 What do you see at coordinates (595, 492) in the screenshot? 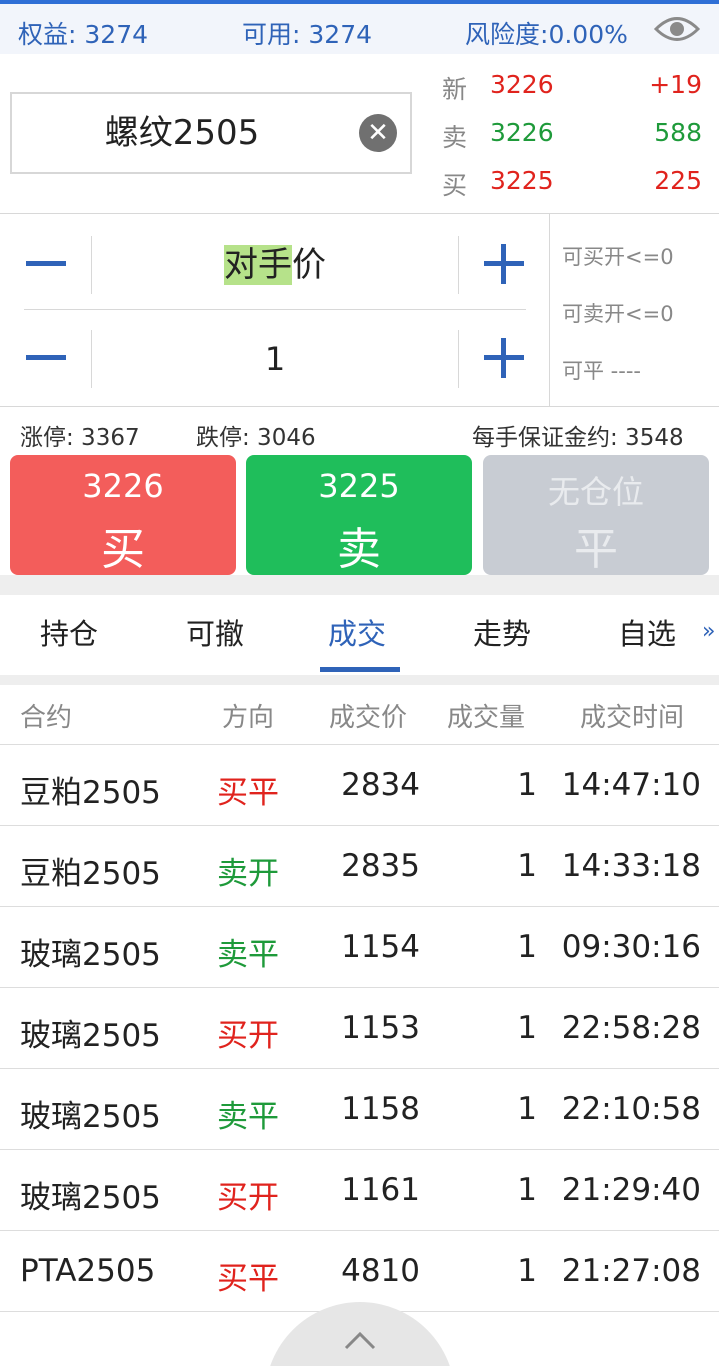
I see `close-status: 无仓位` at bounding box center [595, 492].